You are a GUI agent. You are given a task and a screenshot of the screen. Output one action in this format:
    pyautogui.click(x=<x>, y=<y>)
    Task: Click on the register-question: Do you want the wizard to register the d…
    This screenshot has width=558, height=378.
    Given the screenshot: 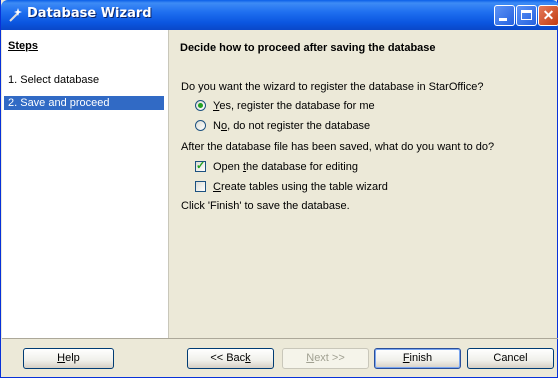 What is the action you would take?
    pyautogui.click(x=332, y=87)
    